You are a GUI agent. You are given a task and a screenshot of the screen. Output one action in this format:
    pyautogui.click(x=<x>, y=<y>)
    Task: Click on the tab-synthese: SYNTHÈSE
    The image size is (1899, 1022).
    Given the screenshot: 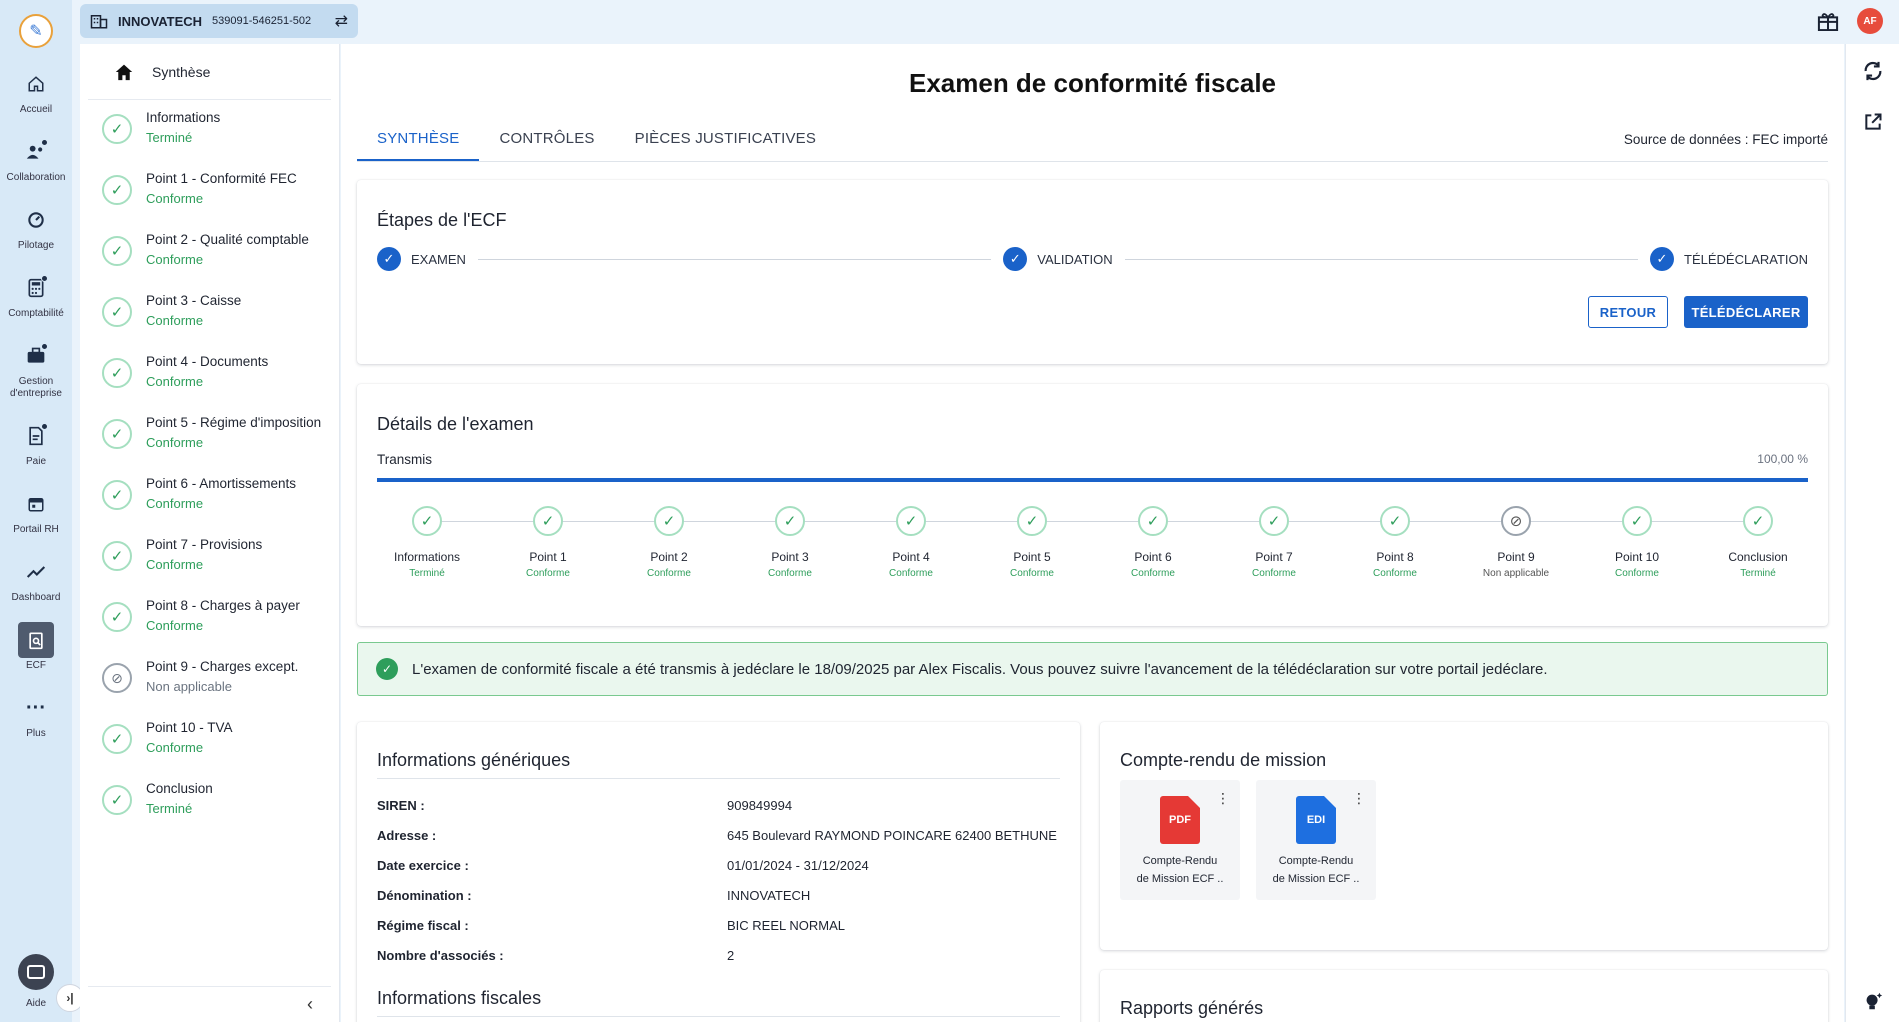 What is the action you would take?
    pyautogui.click(x=418, y=145)
    